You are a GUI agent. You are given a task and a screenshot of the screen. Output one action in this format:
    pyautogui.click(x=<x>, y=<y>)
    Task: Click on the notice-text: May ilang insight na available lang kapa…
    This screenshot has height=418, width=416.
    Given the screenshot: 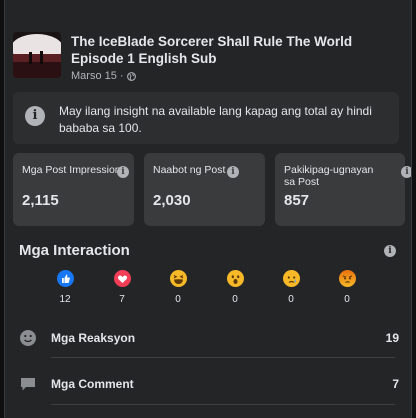 What is the action you would take?
    pyautogui.click(x=215, y=119)
    